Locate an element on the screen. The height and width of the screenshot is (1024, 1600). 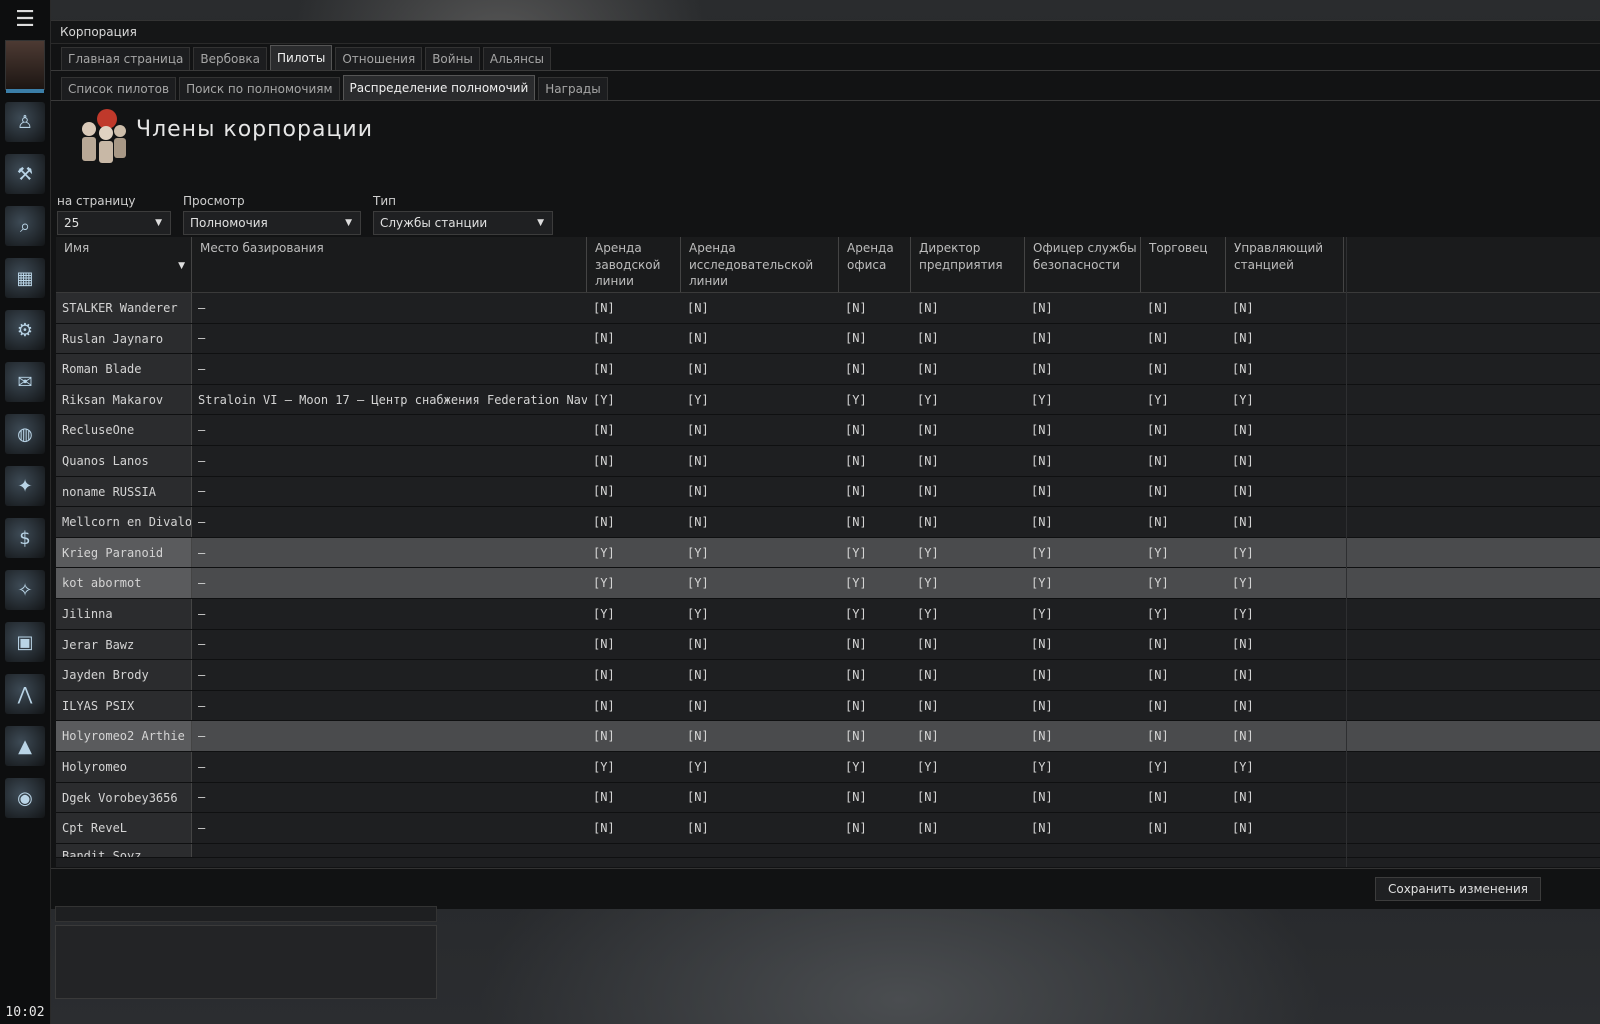
table-row: kot abormot – [Y] [Y] [Y] [Y] [Y] [Y] [Y] is located at coordinates (828, 583).